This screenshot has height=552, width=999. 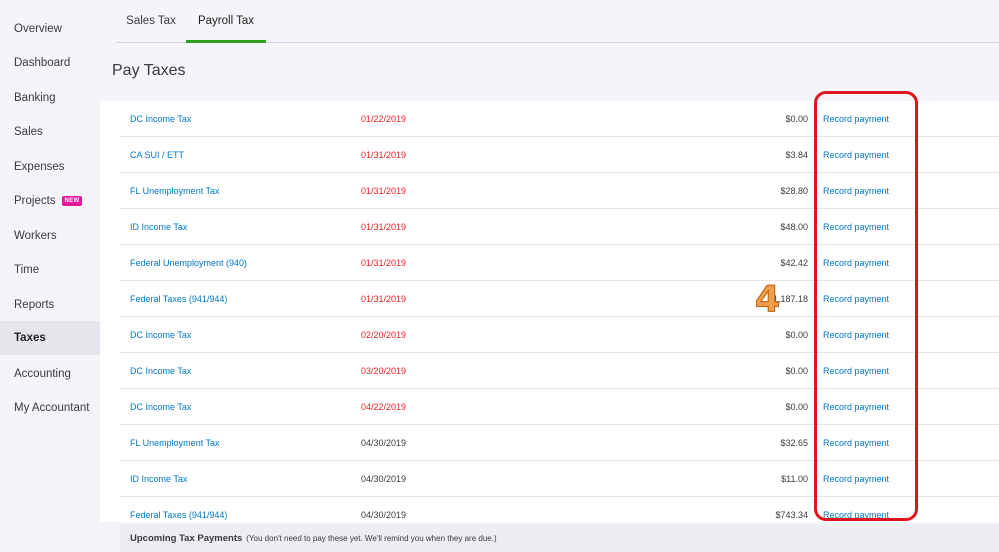 I want to click on tax-tabs: Sales Tax Payroll Tax, so click(x=557, y=21).